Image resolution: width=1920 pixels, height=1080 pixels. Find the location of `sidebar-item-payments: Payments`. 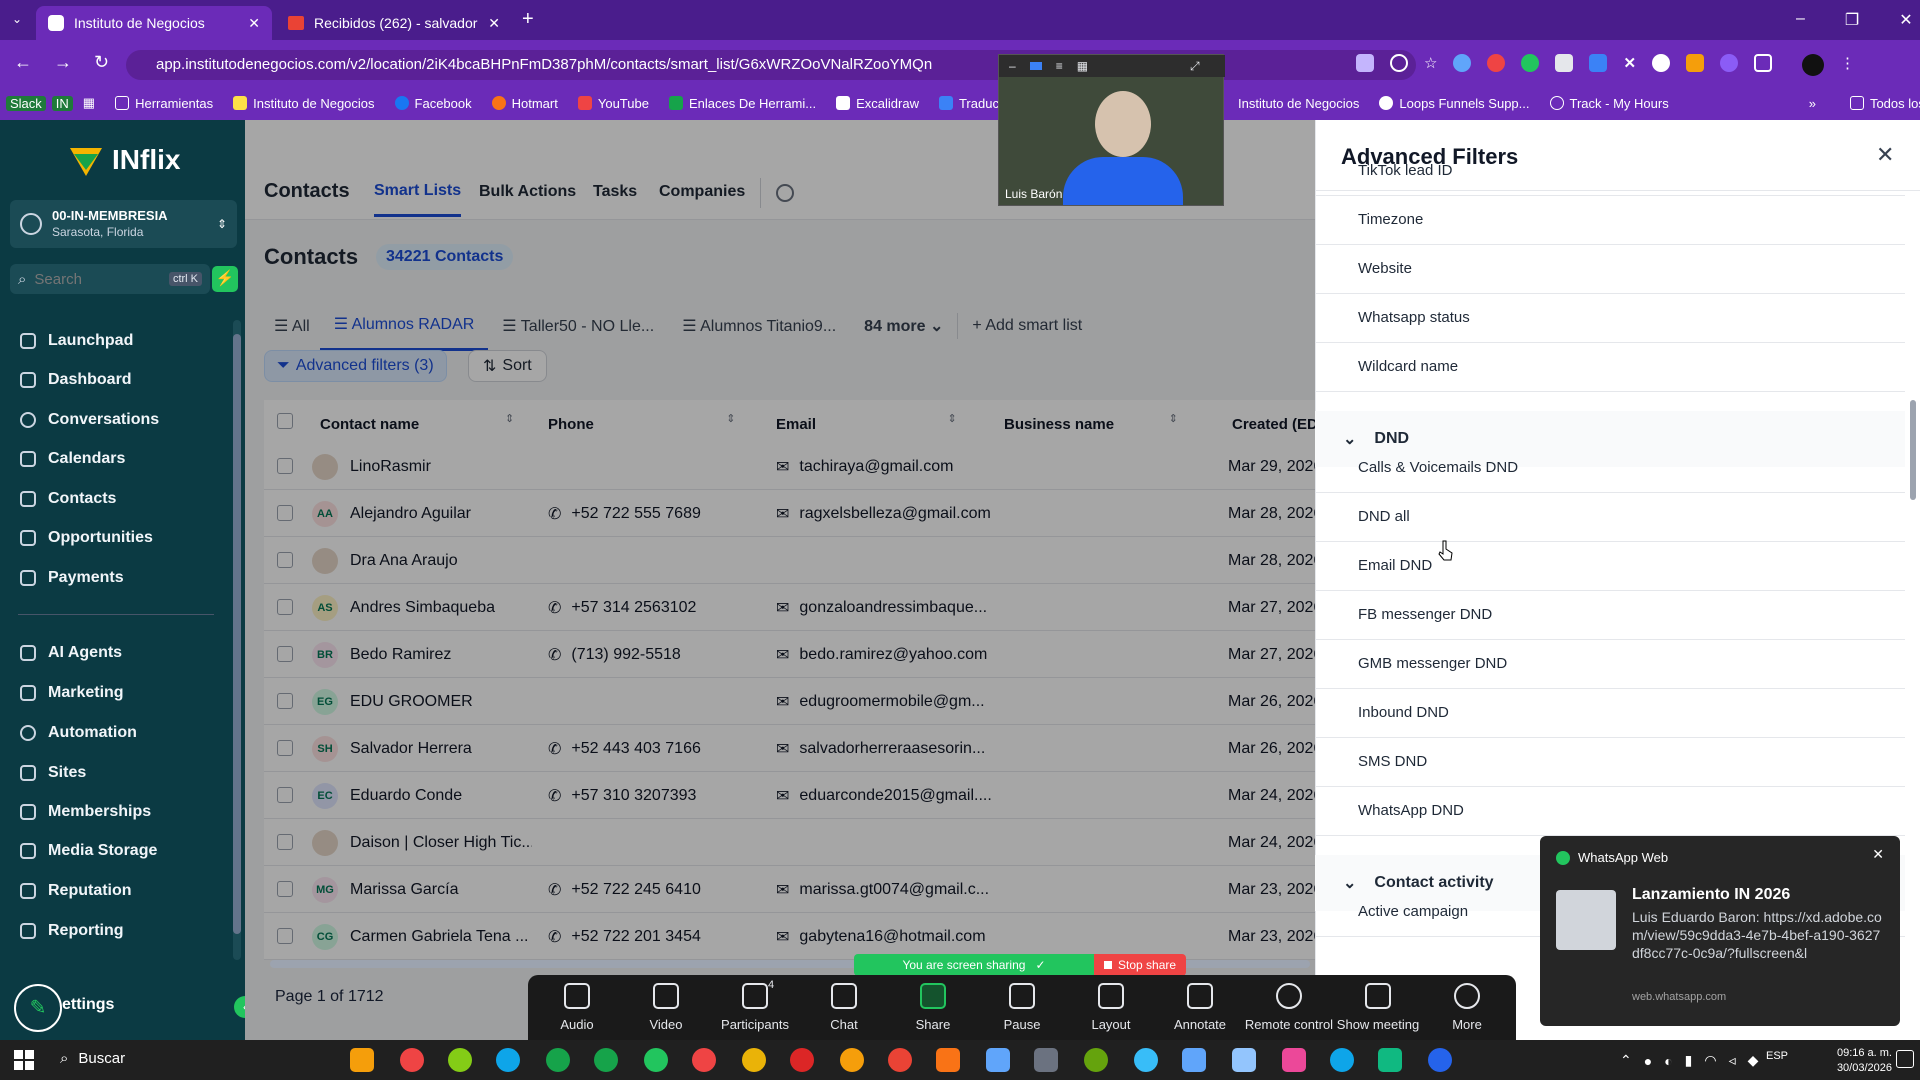

sidebar-item-payments: Payments is located at coordinates (72, 578).